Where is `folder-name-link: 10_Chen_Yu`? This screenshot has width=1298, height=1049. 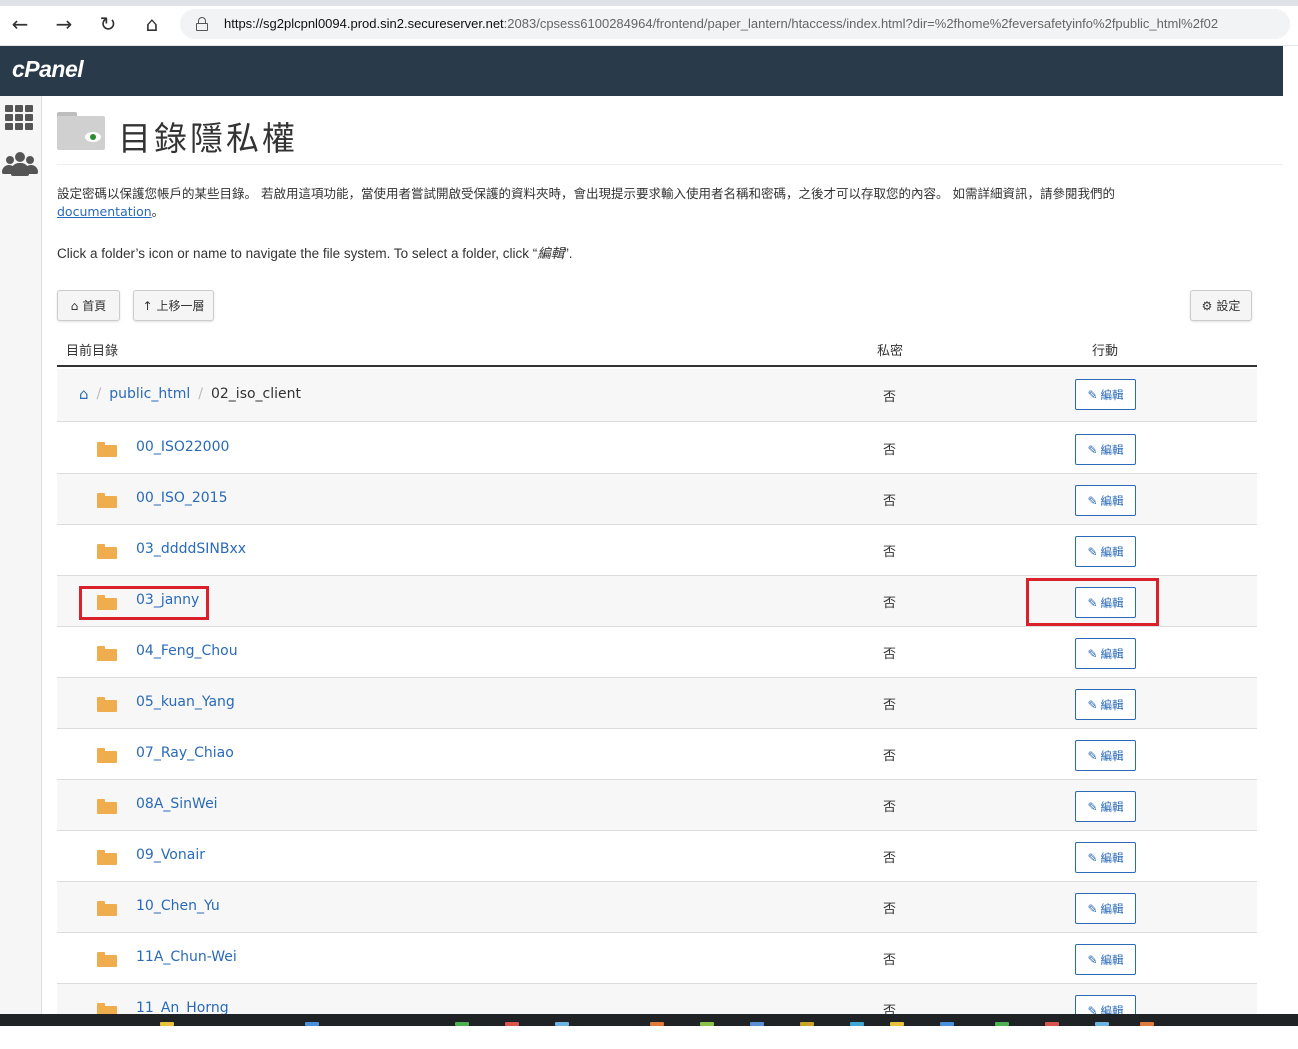 folder-name-link: 10_Chen_Yu is located at coordinates (178, 906).